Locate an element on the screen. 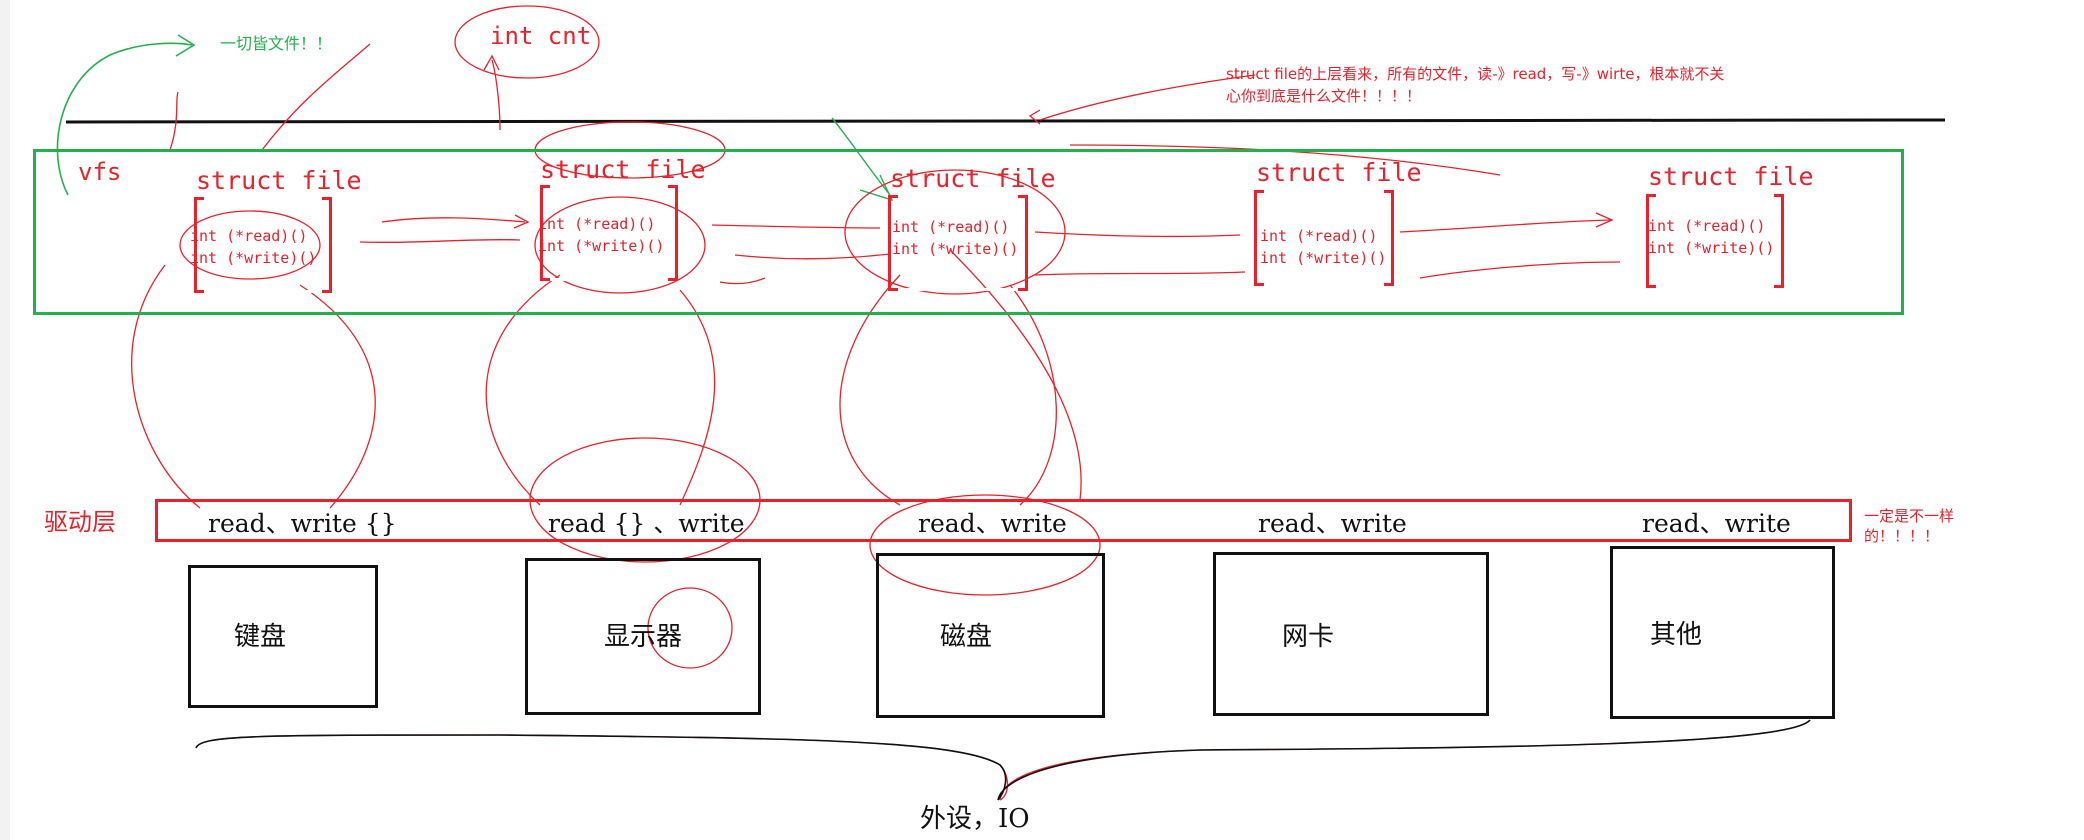 This screenshot has width=2084, height=840. device-label-nic: 网卡 is located at coordinates (1308, 637).